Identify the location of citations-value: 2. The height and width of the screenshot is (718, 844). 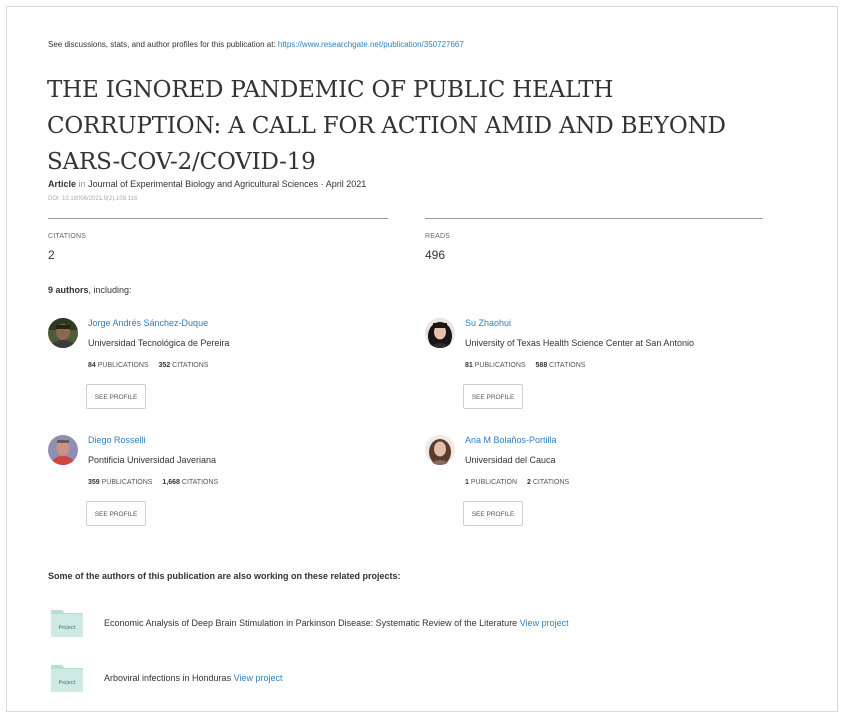
(51, 255).